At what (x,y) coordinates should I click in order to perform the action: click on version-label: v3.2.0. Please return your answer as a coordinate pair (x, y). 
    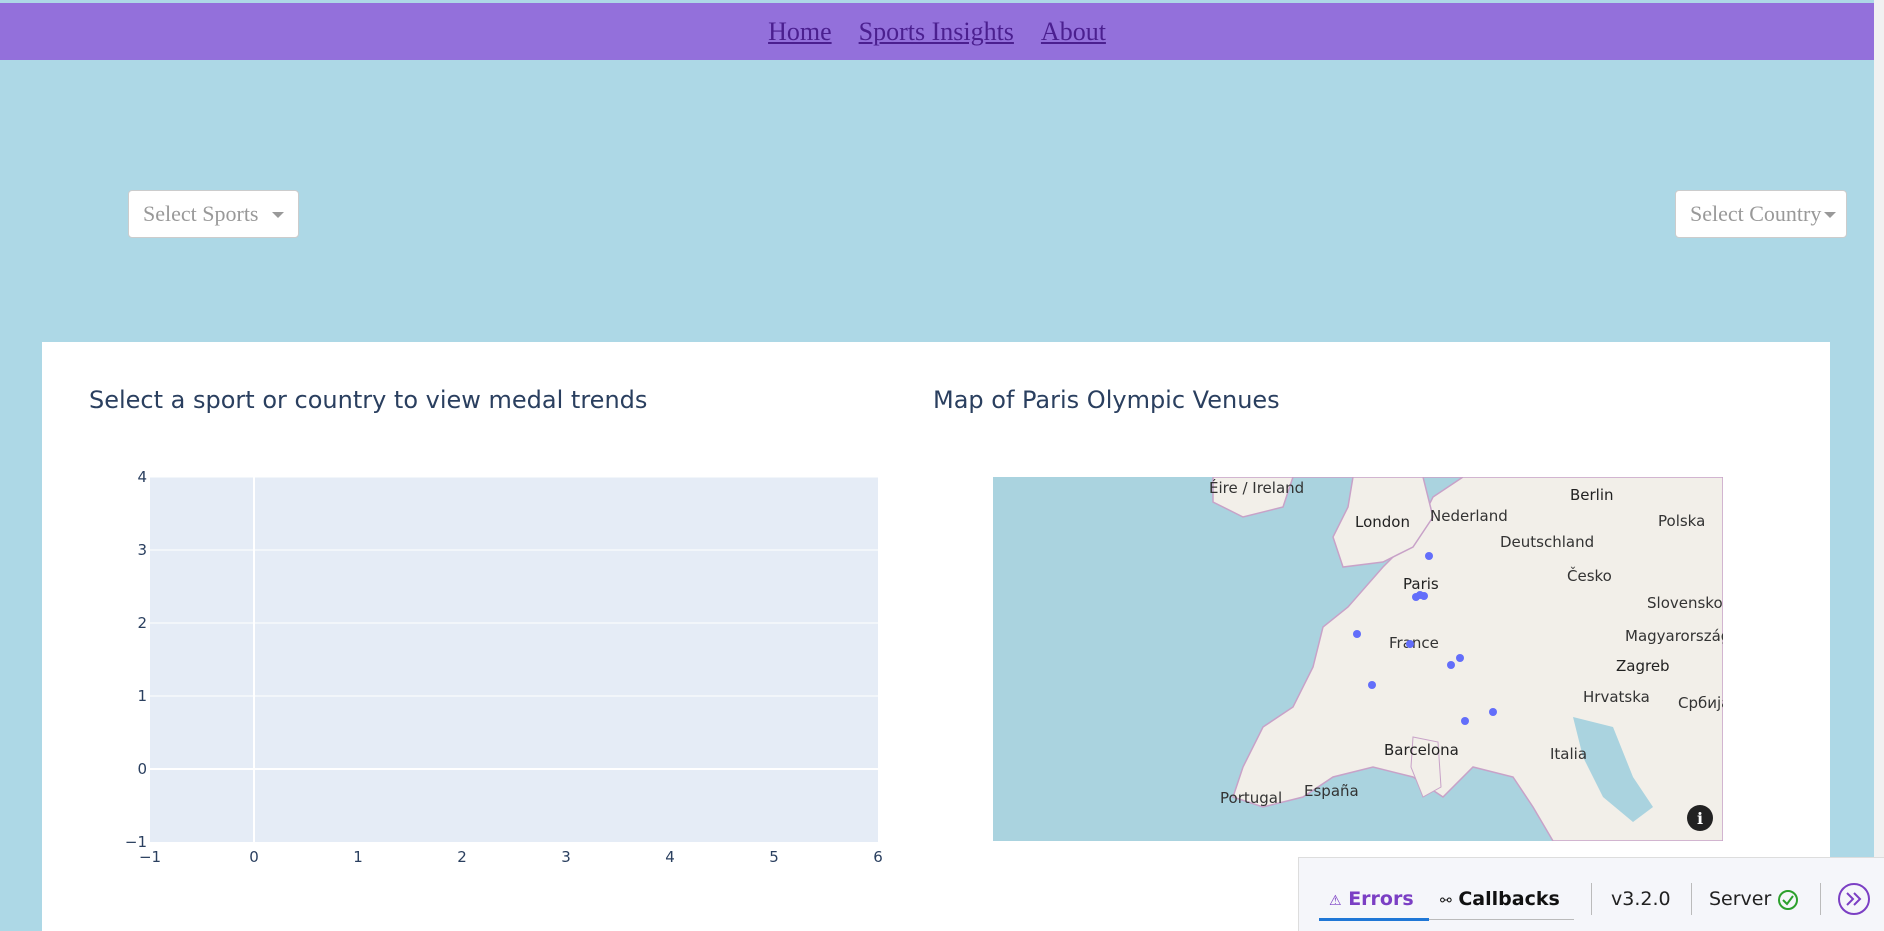
    Looking at the image, I should click on (1641, 899).